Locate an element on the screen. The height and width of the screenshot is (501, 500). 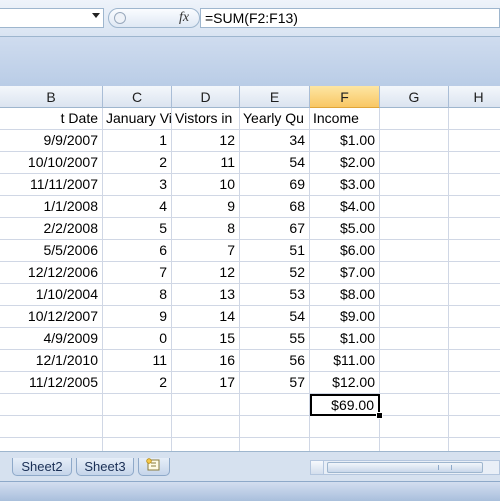
expand-circle-icon is located at coordinates (120, 18).